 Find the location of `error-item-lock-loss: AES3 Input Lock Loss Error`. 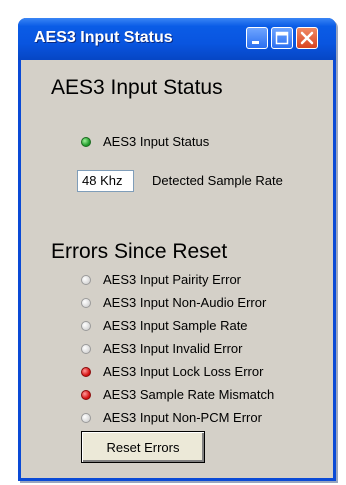

error-item-lock-loss: AES3 Input Lock Loss Error is located at coordinates (177, 371).